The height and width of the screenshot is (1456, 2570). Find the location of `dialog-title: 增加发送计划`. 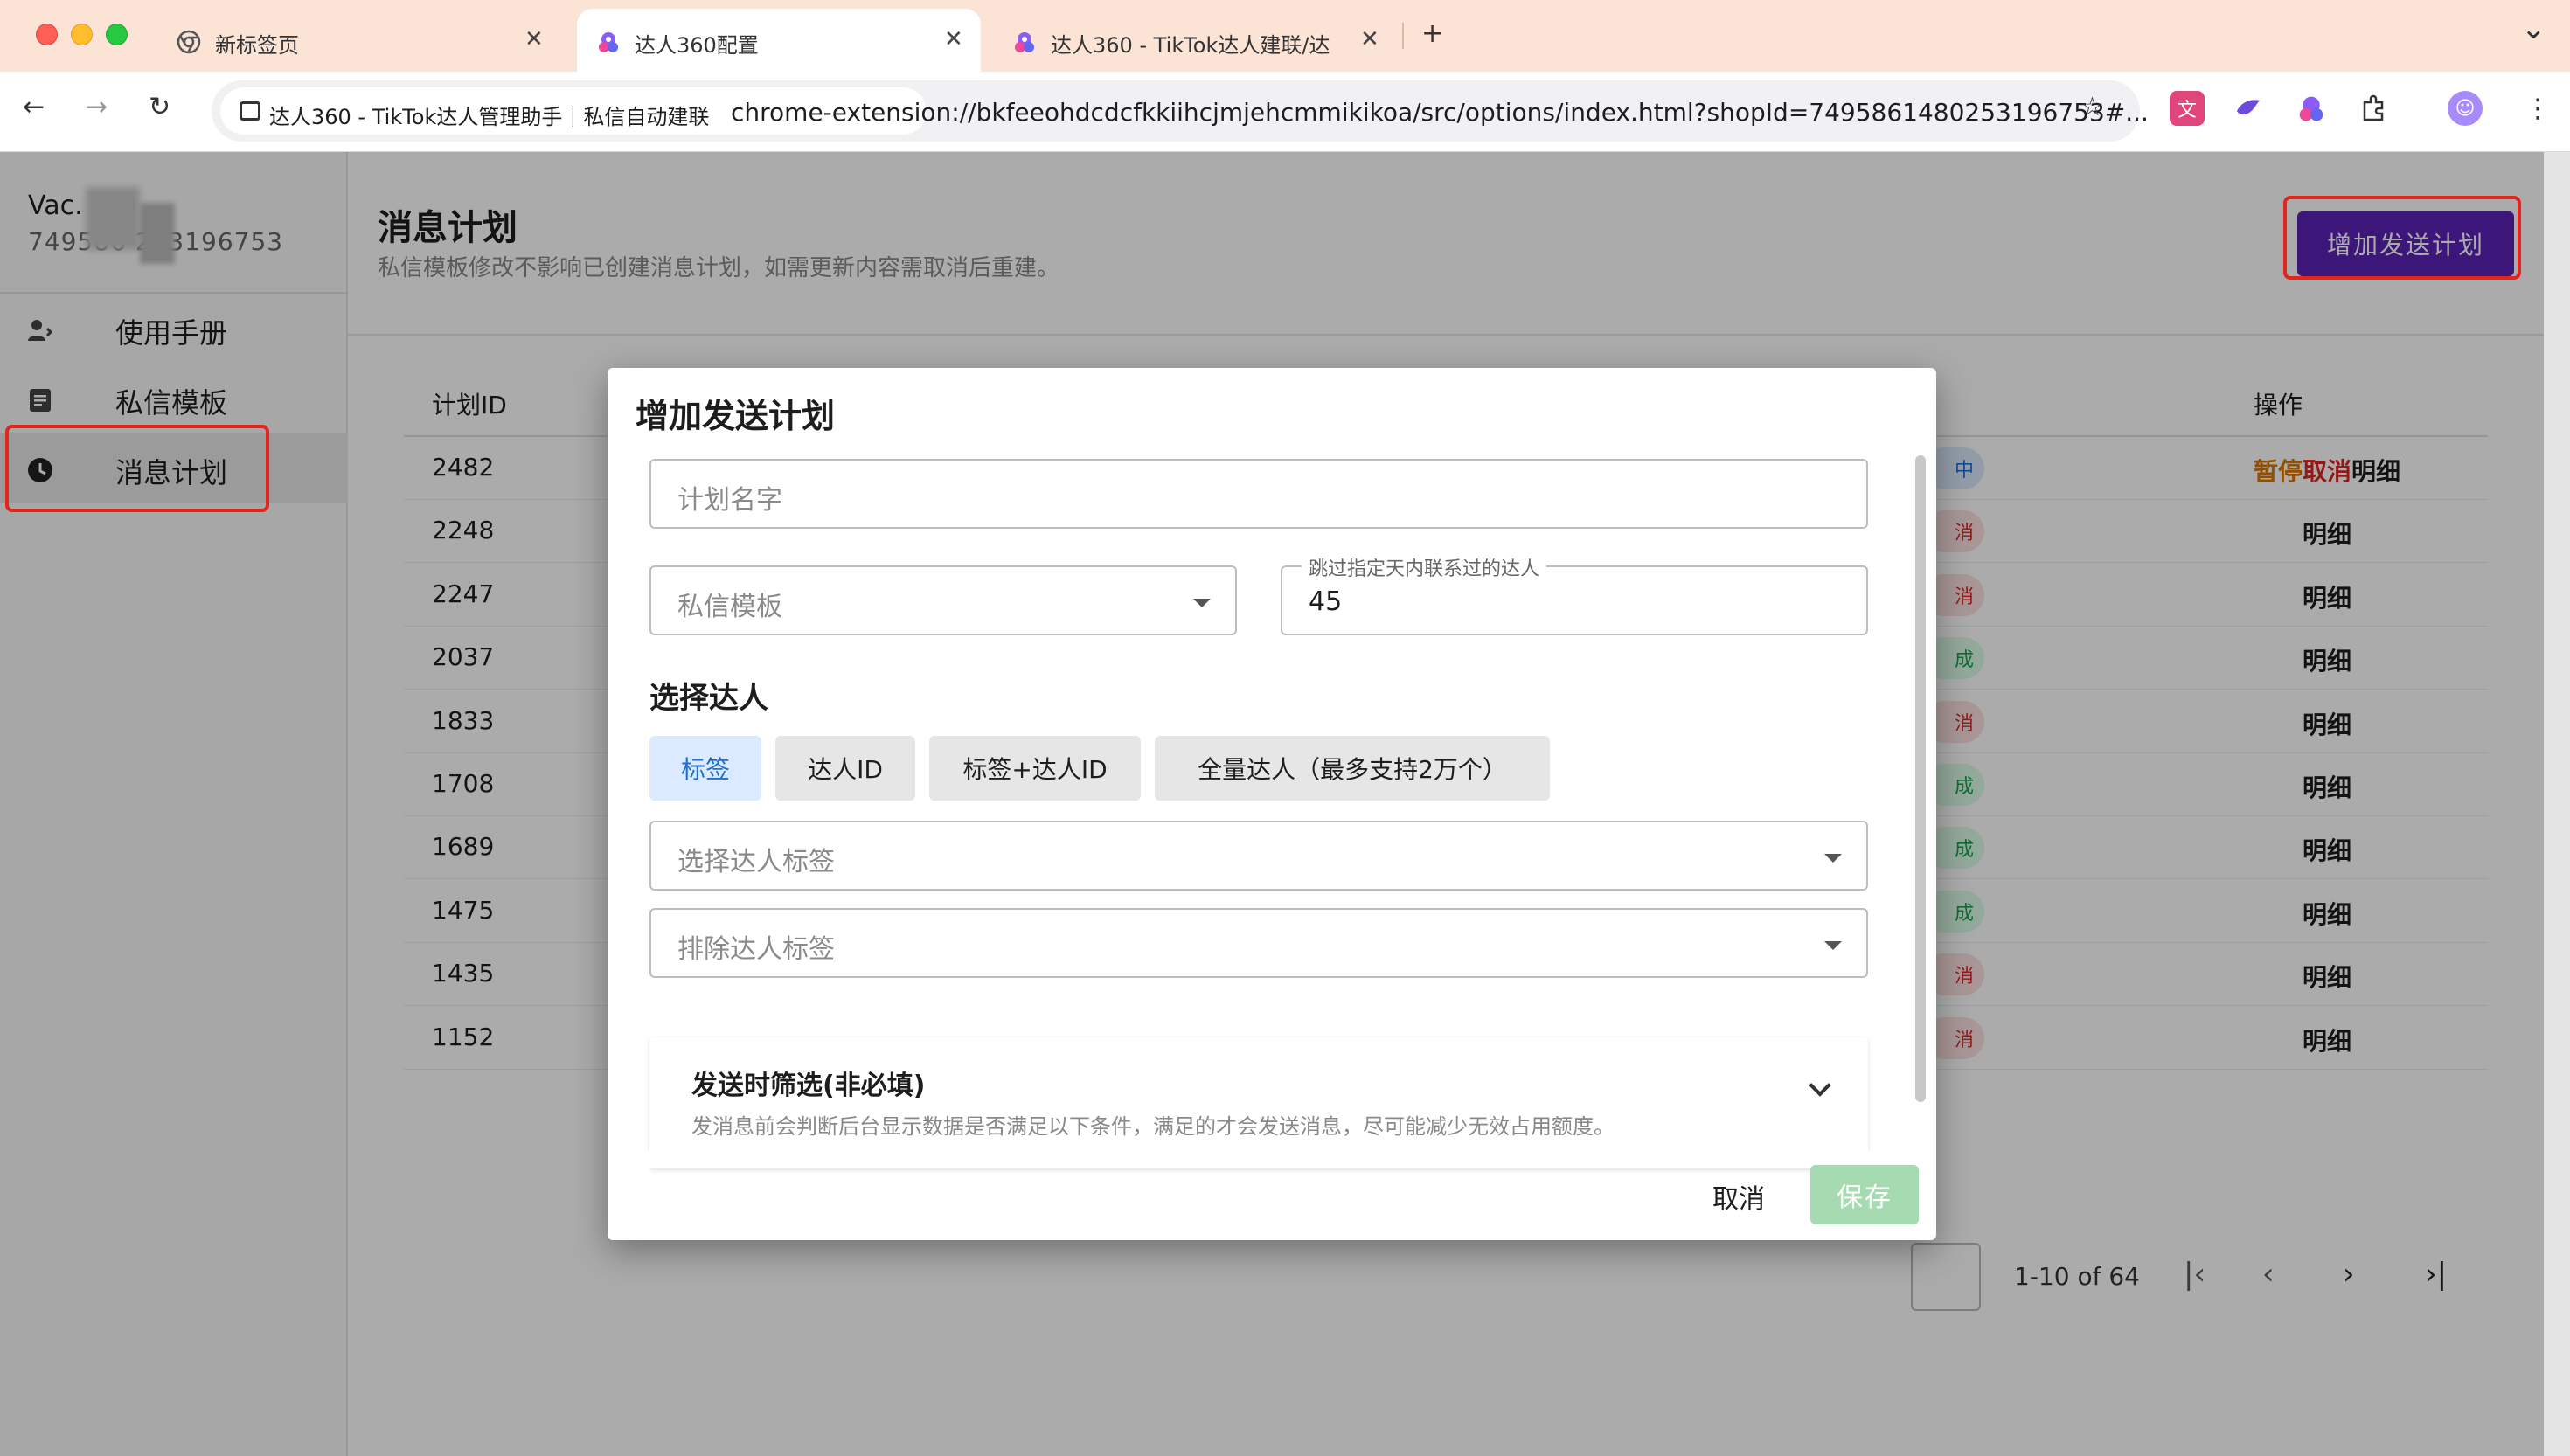

dialog-title: 增加发送计划 is located at coordinates (736, 416).